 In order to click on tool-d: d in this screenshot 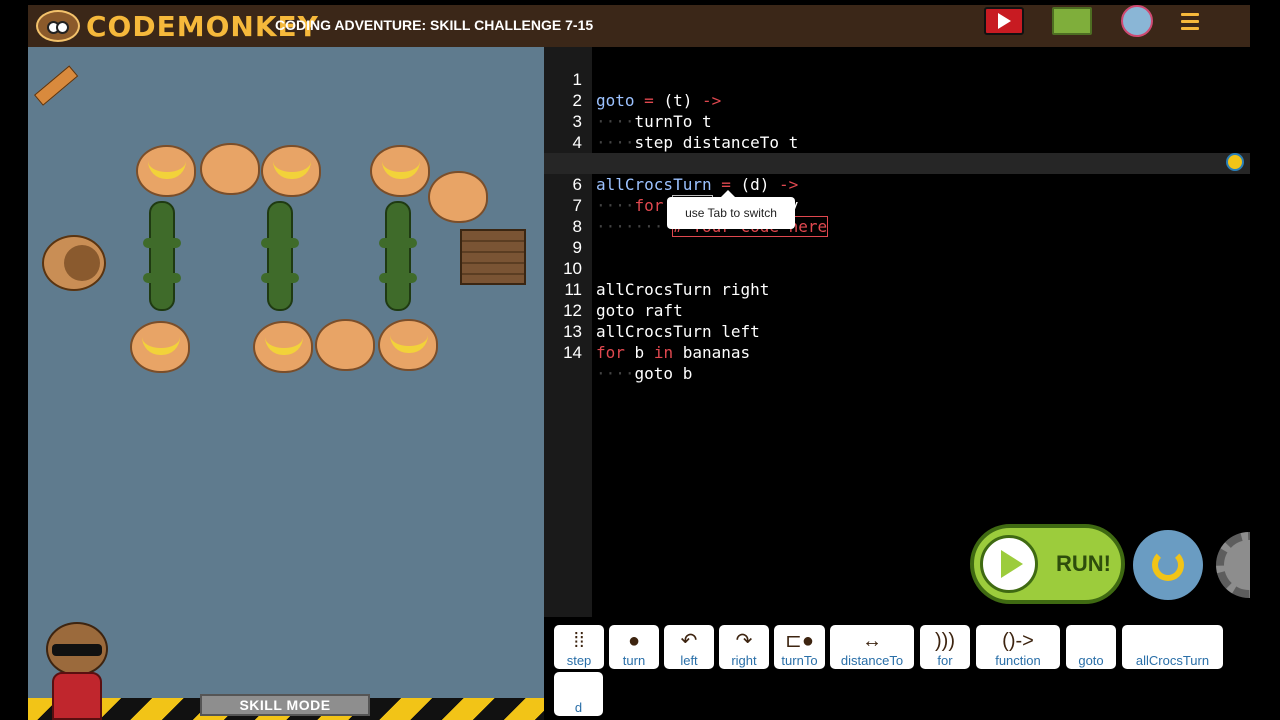, I will do `click(578, 694)`.